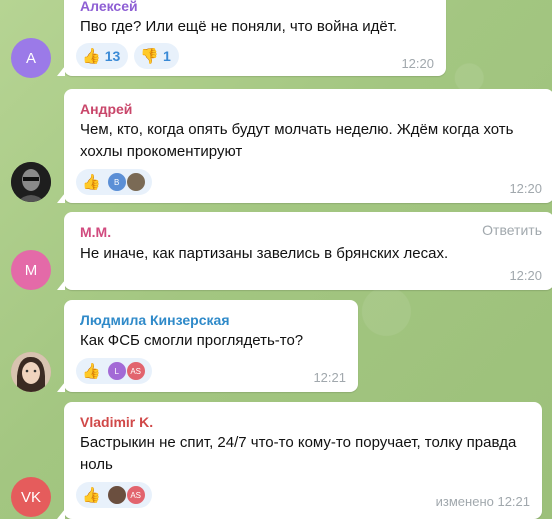  I want to click on reactions: 👍 AS, so click(114, 495).